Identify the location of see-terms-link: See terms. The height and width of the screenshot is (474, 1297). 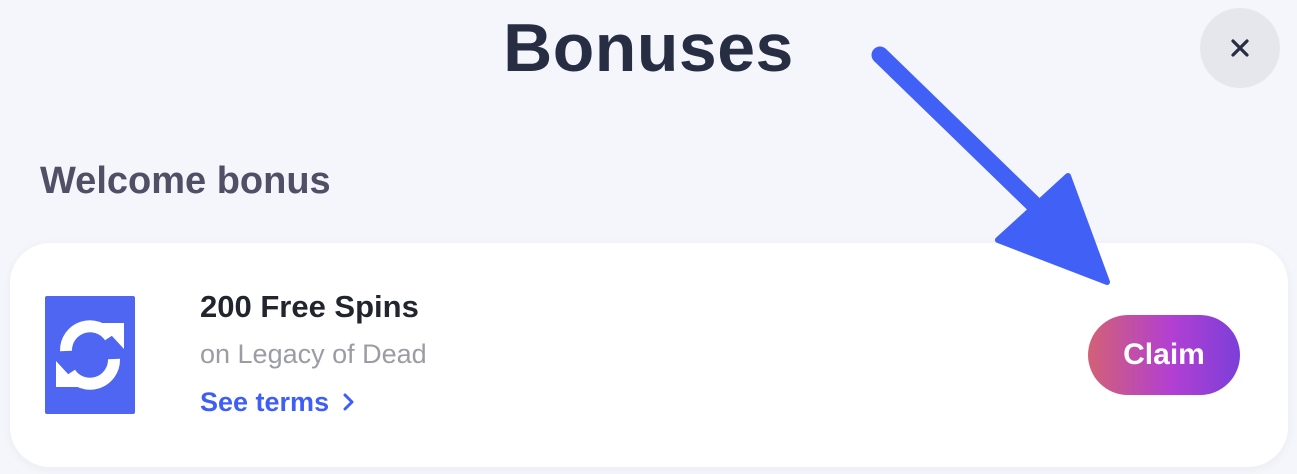
(277, 402).